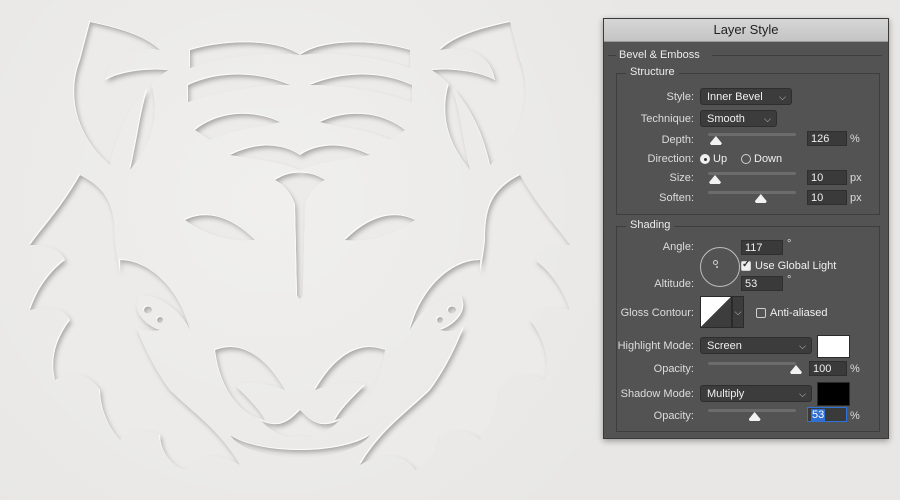 Image resolution: width=900 pixels, height=500 pixels. I want to click on tiger-ear-left, so click(121, 93).